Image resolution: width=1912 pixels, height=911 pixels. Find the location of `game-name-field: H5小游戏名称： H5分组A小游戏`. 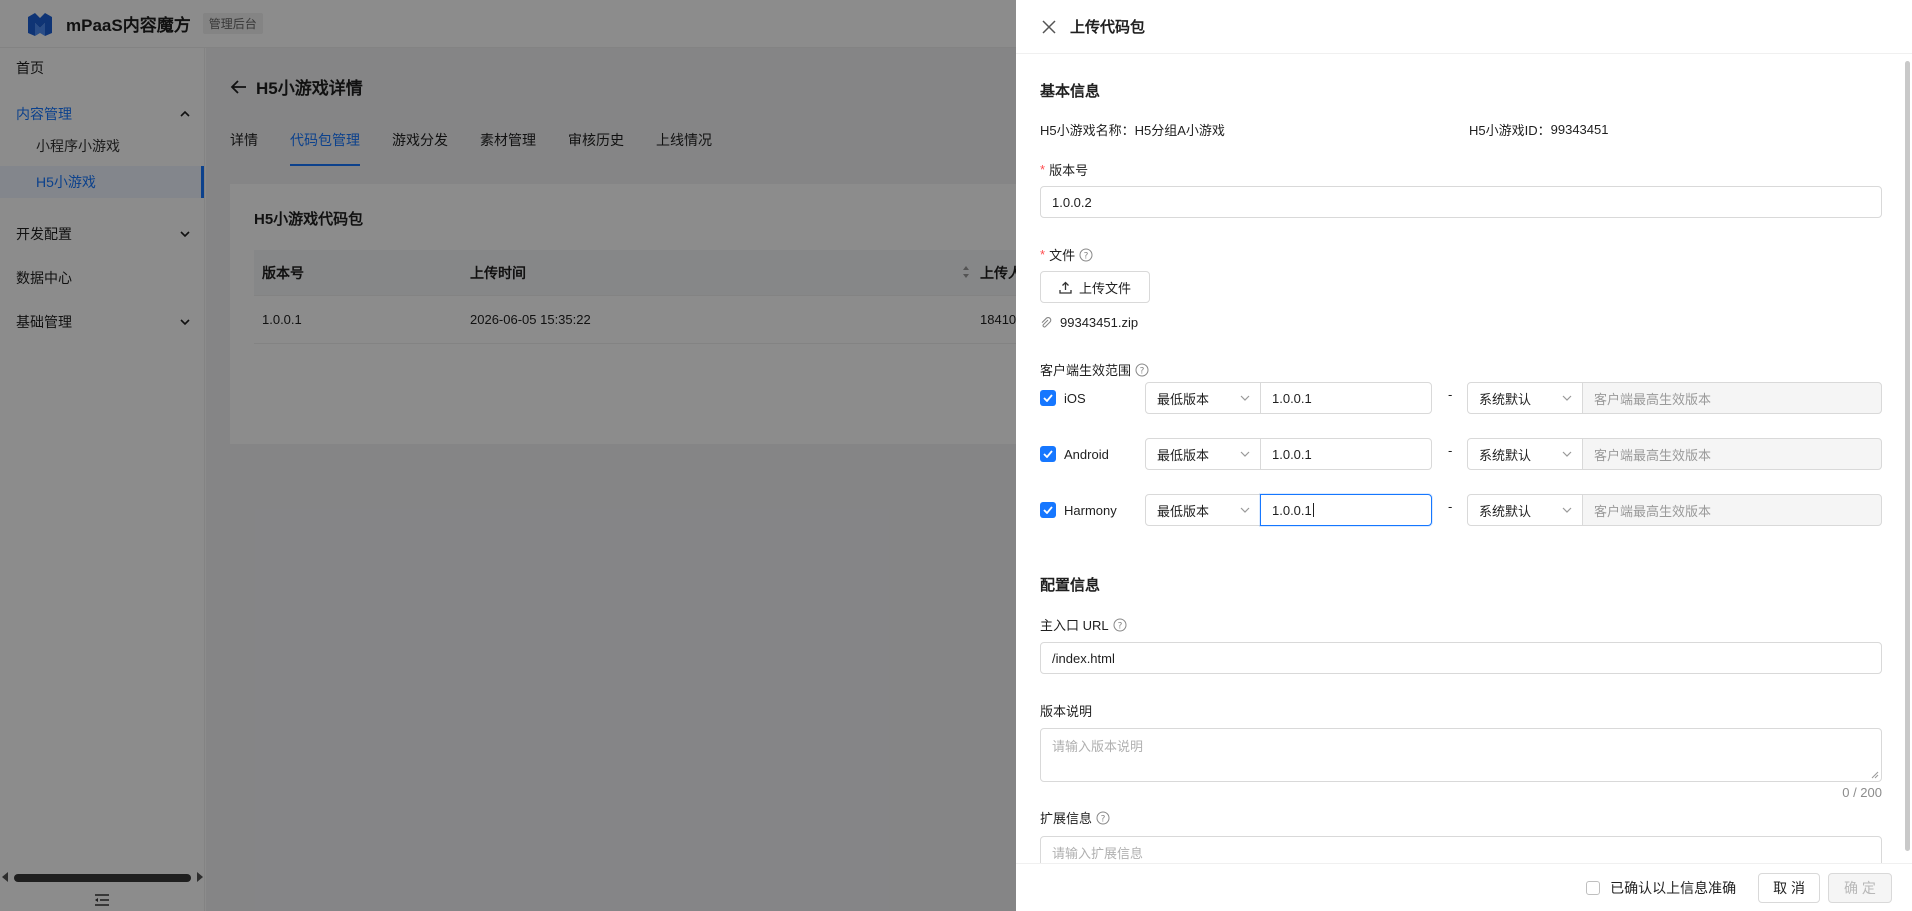

game-name-field: H5小游戏名称： H5分组A小游戏 is located at coordinates (1132, 129).